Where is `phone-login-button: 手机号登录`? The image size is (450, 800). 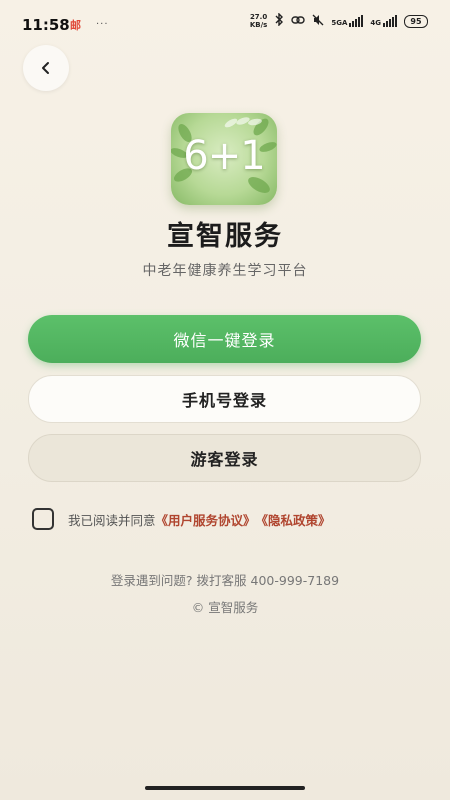 phone-login-button: 手机号登录 is located at coordinates (224, 399).